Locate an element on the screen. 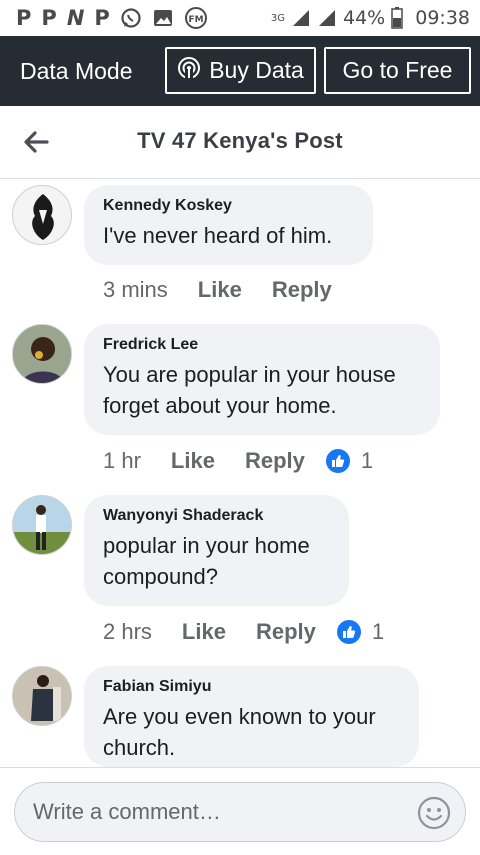 This screenshot has height=855, width=480. post-header: TV 47 Kenya's Post is located at coordinates (240, 142).